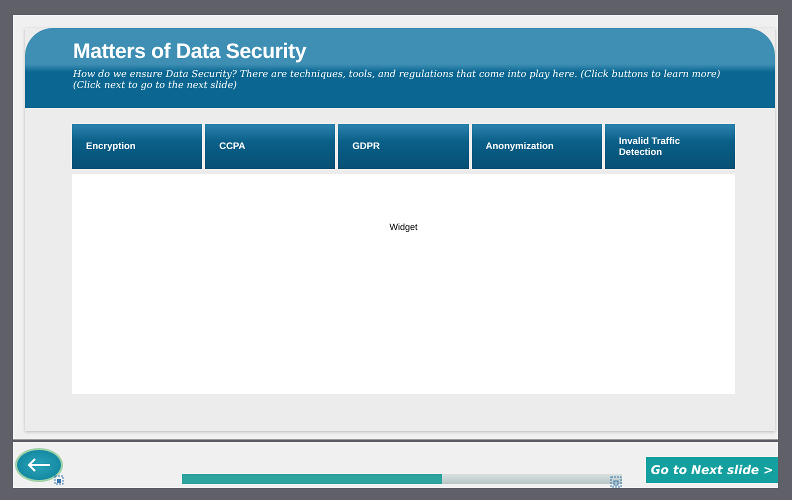 This screenshot has height=500, width=792. I want to click on back-button, so click(39, 465).